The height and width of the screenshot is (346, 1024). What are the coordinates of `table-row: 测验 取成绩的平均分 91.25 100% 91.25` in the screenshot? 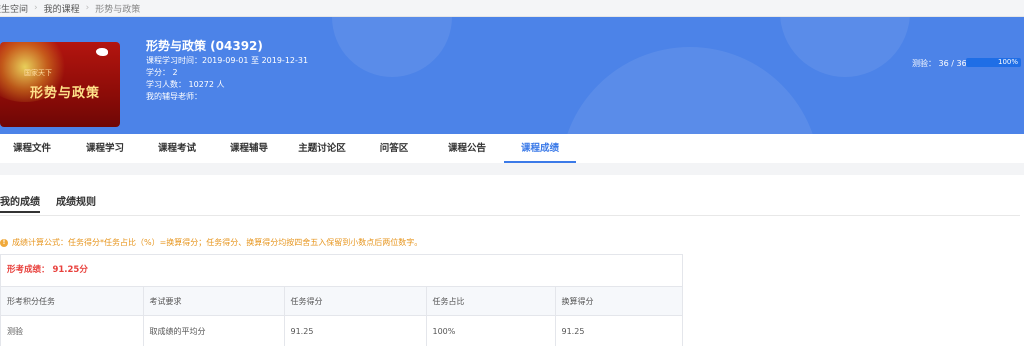 It's located at (341, 331).